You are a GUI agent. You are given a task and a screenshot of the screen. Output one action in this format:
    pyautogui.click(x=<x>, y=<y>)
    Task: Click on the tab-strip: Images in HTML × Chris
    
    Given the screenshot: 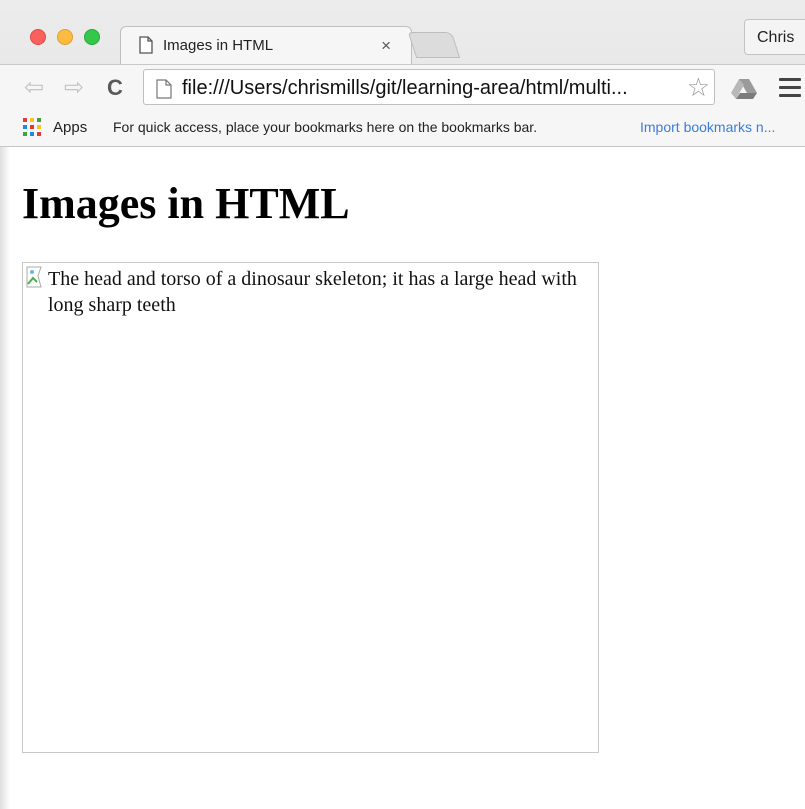 What is the action you would take?
    pyautogui.click(x=402, y=32)
    